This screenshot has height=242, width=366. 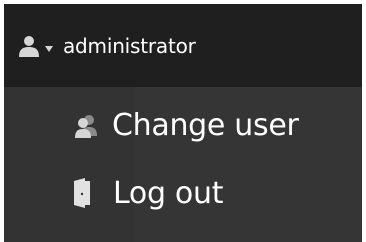 What do you see at coordinates (205, 125) in the screenshot?
I see `change-user-label: Change user` at bounding box center [205, 125].